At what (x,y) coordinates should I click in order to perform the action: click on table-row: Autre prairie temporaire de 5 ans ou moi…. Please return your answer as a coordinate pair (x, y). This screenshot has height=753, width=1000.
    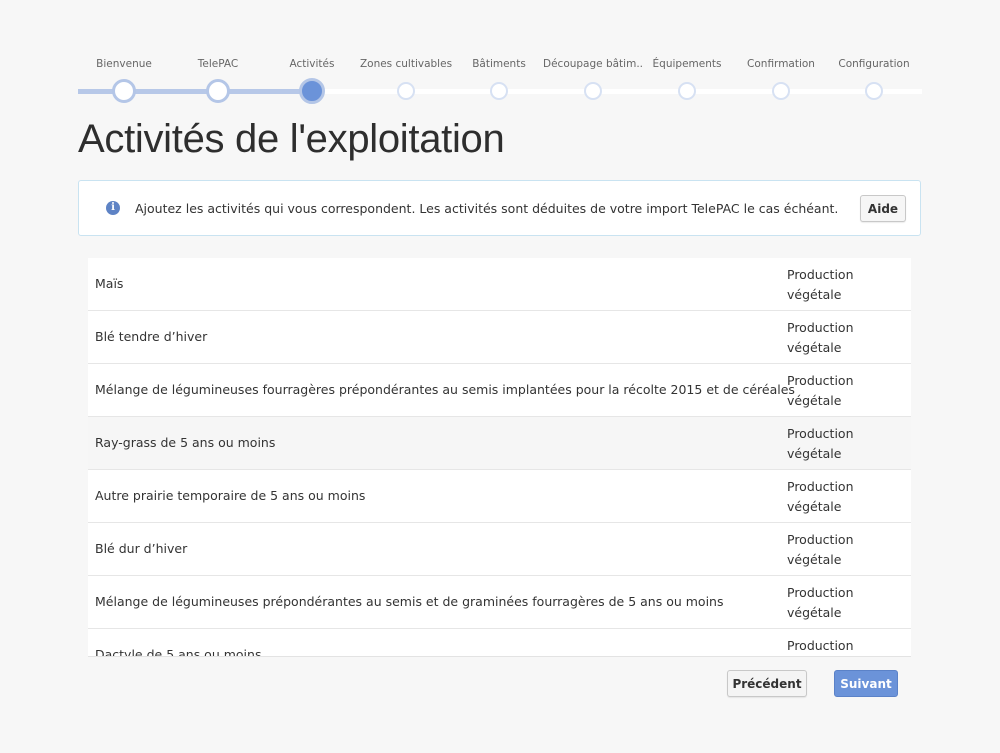
    Looking at the image, I should click on (499, 496).